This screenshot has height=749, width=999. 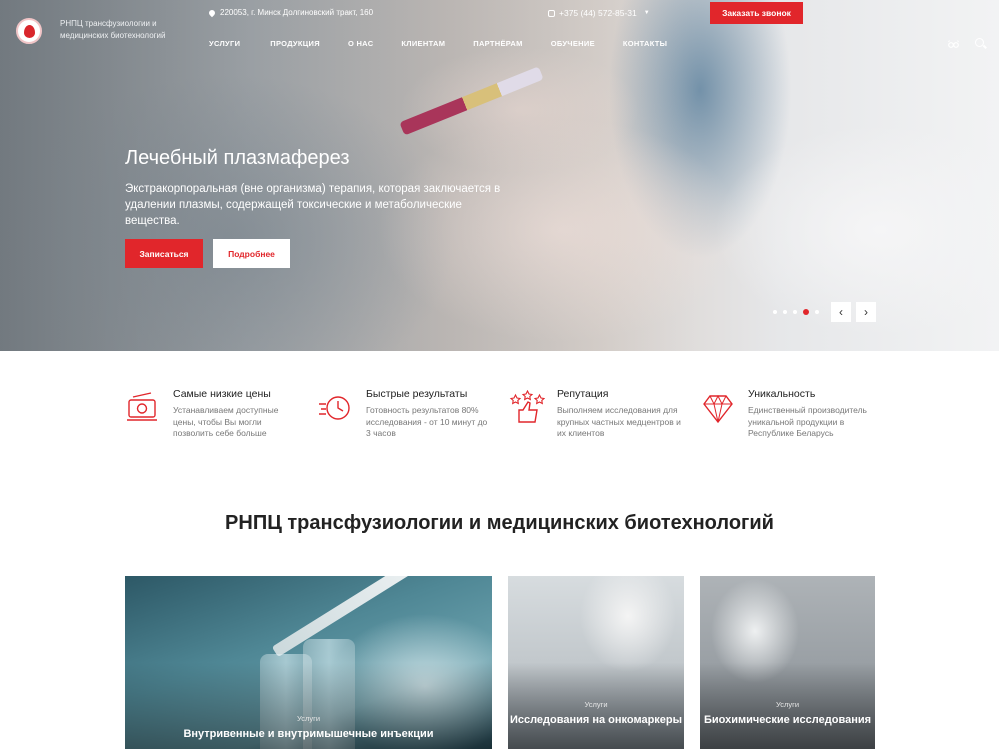 What do you see at coordinates (251, 253) in the screenshot?
I see `more-button: Подробнее` at bounding box center [251, 253].